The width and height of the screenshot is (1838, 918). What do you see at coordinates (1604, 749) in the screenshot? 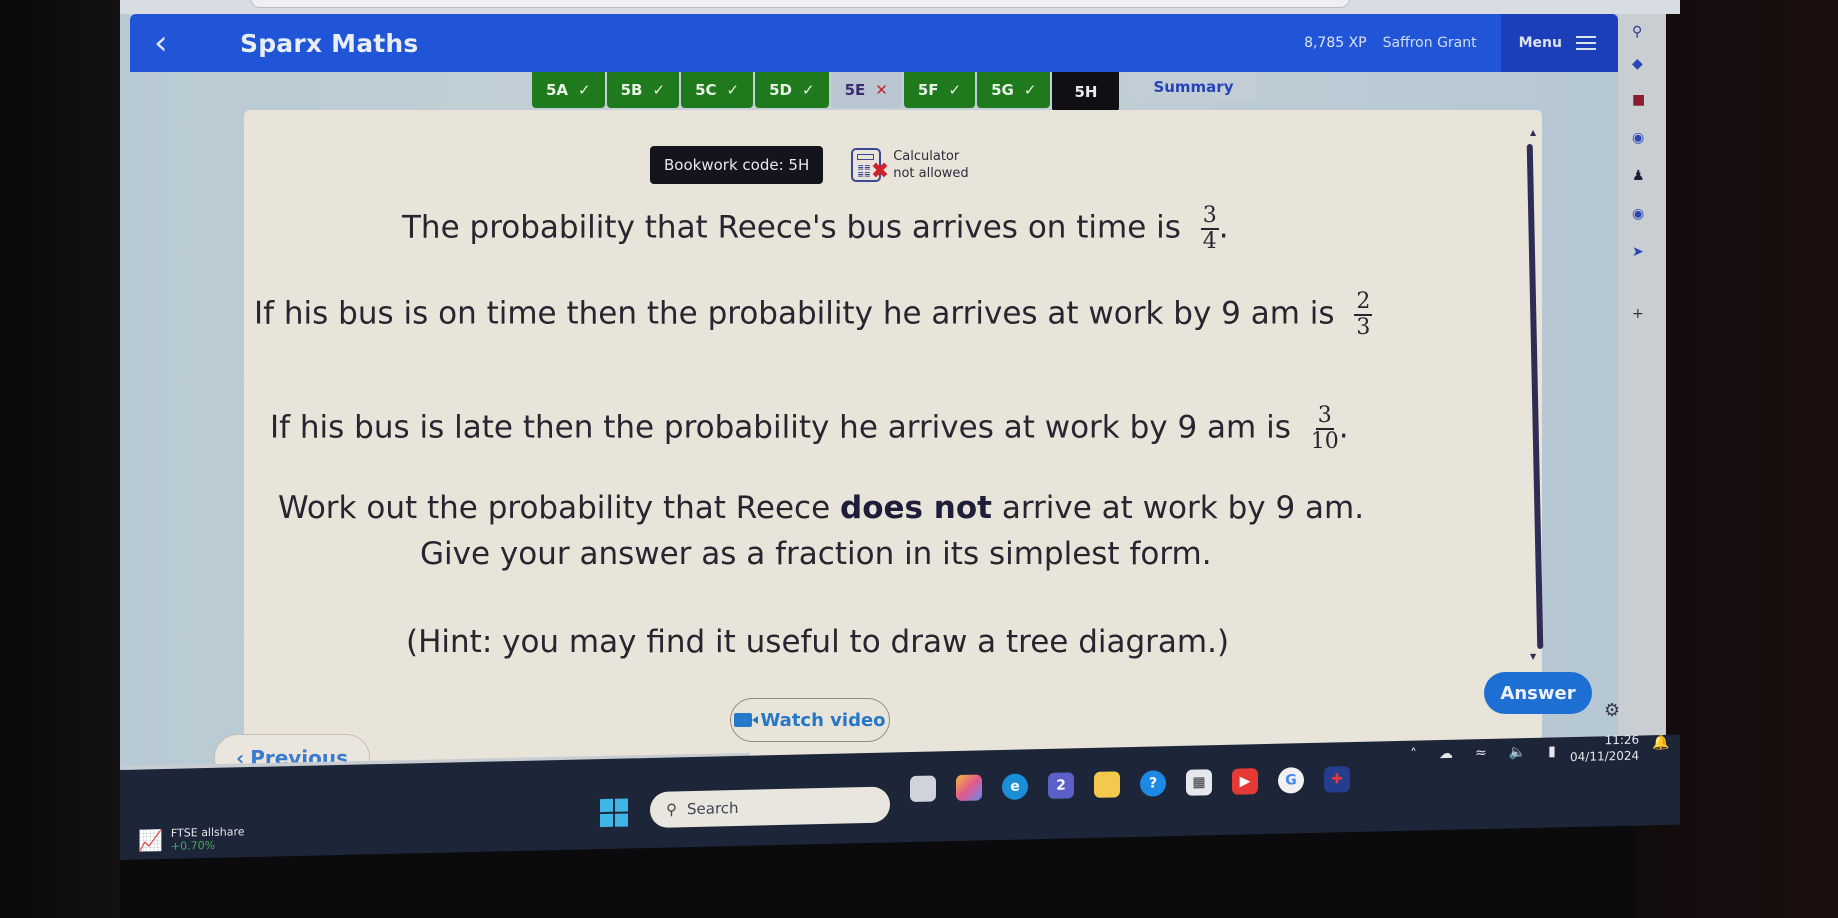
I see `clock: 11:26 04/11/2024` at bounding box center [1604, 749].